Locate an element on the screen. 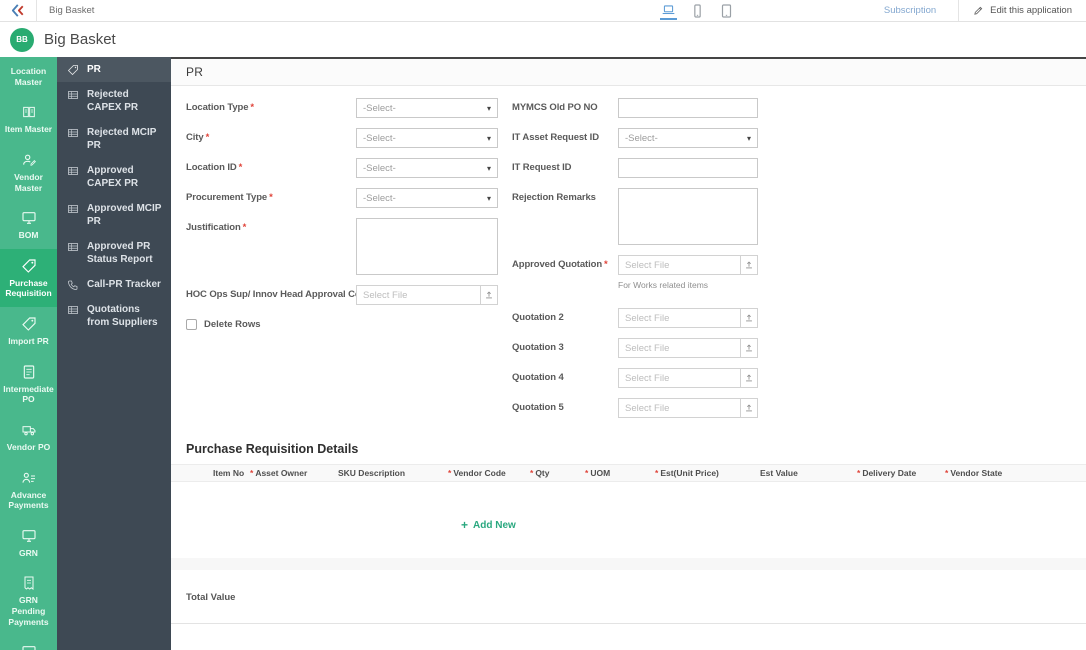  subsidebar-item-rejected-mcip-pr: Rejected MCIP PR is located at coordinates (114, 139).